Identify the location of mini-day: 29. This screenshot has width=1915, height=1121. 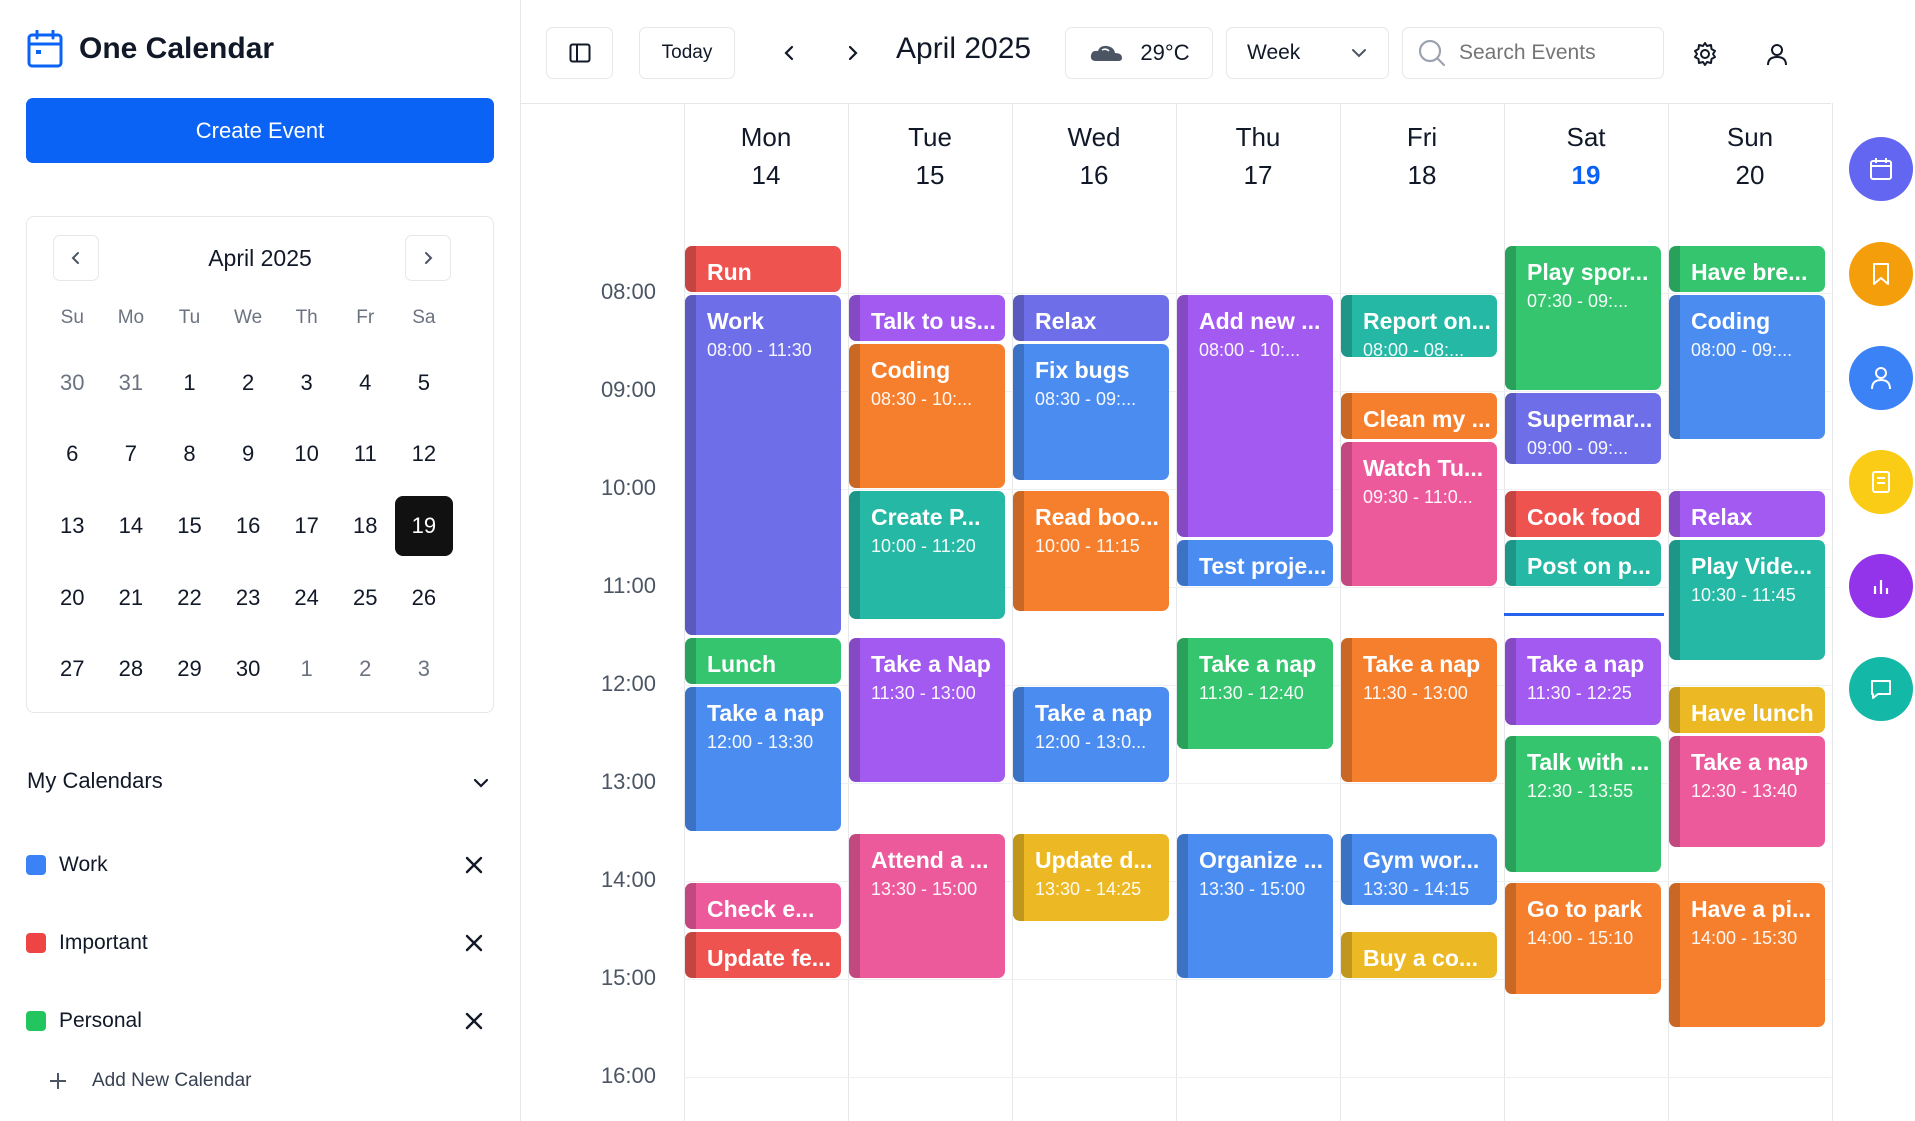
(189, 669).